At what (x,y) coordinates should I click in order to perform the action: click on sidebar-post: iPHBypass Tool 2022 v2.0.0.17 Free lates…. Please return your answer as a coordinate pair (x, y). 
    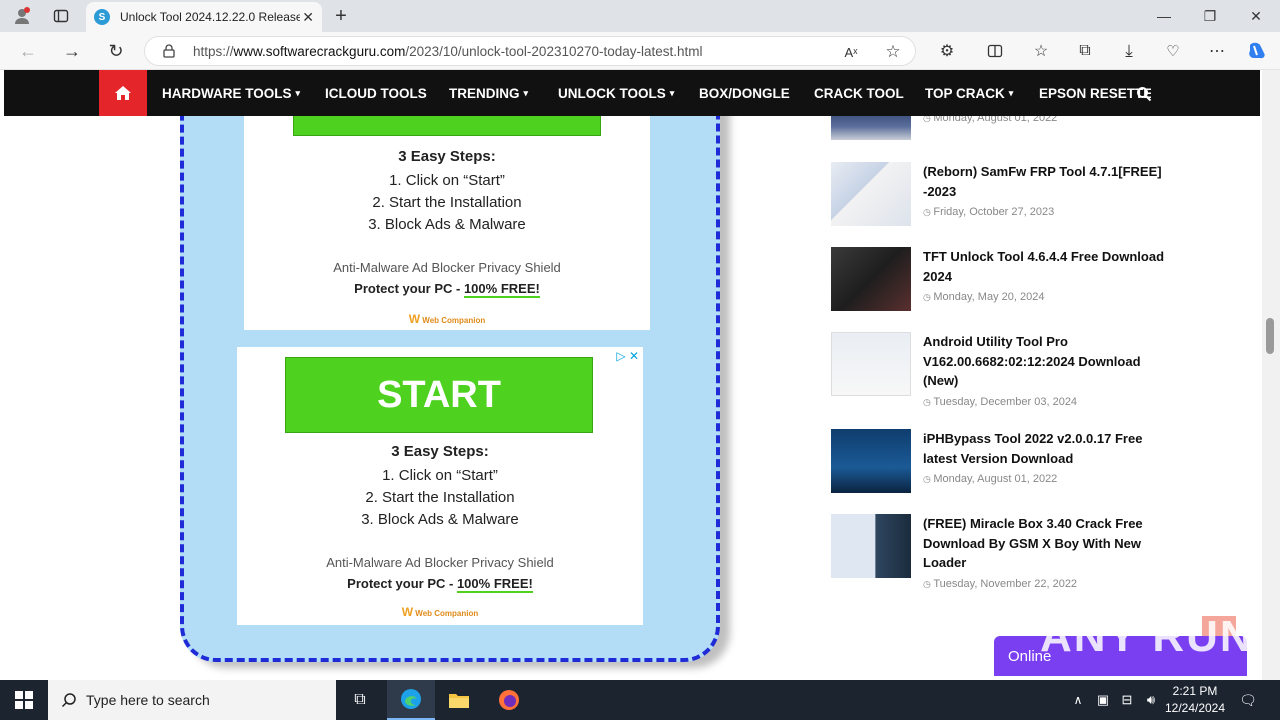
    Looking at the image, I should click on (1001, 462).